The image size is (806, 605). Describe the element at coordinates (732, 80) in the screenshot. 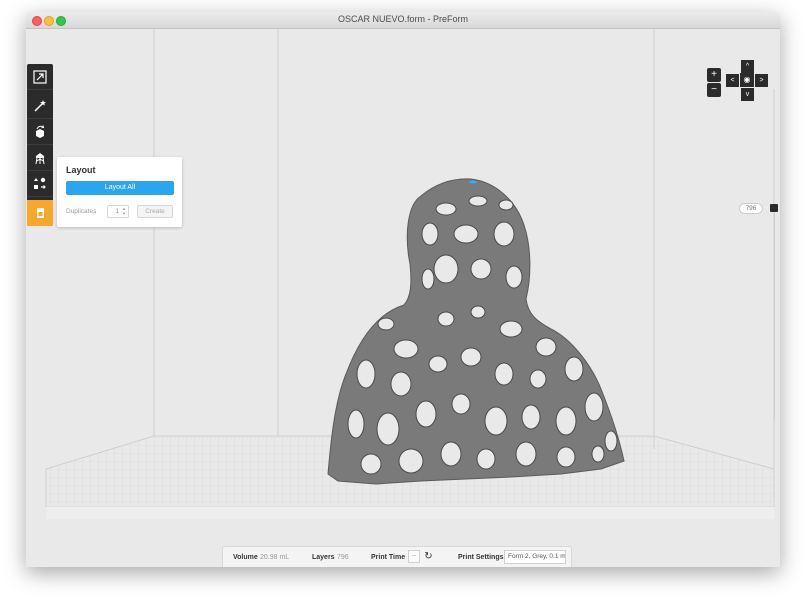

I see `rotate-left-button: <` at that location.